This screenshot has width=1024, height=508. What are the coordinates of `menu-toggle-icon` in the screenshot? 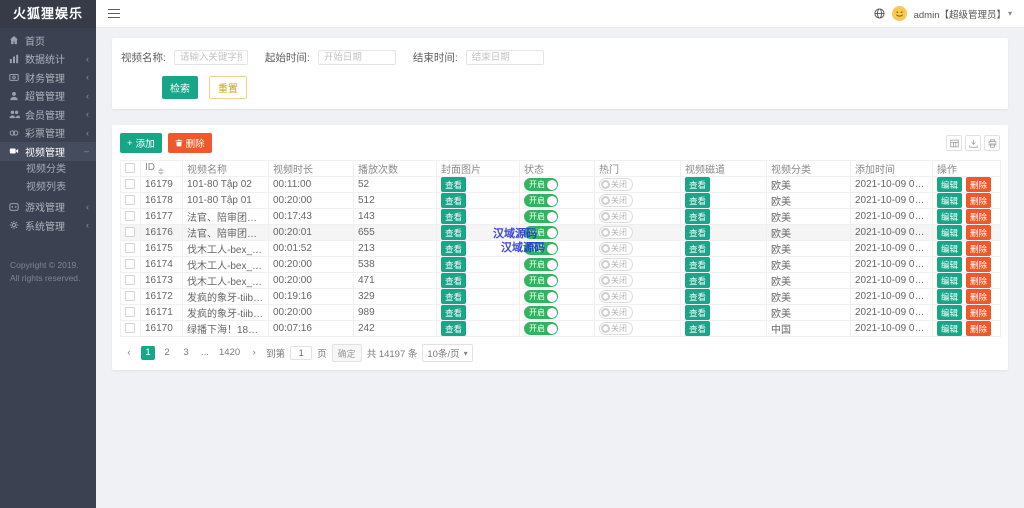 It's located at (114, 13).